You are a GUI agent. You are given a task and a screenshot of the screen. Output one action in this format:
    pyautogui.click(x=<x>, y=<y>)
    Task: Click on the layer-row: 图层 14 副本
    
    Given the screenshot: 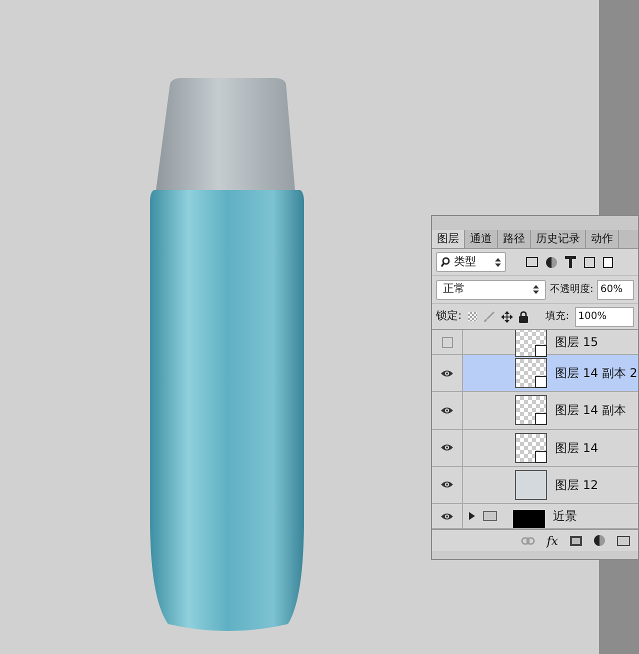 What is the action you would take?
    pyautogui.click(x=535, y=411)
    